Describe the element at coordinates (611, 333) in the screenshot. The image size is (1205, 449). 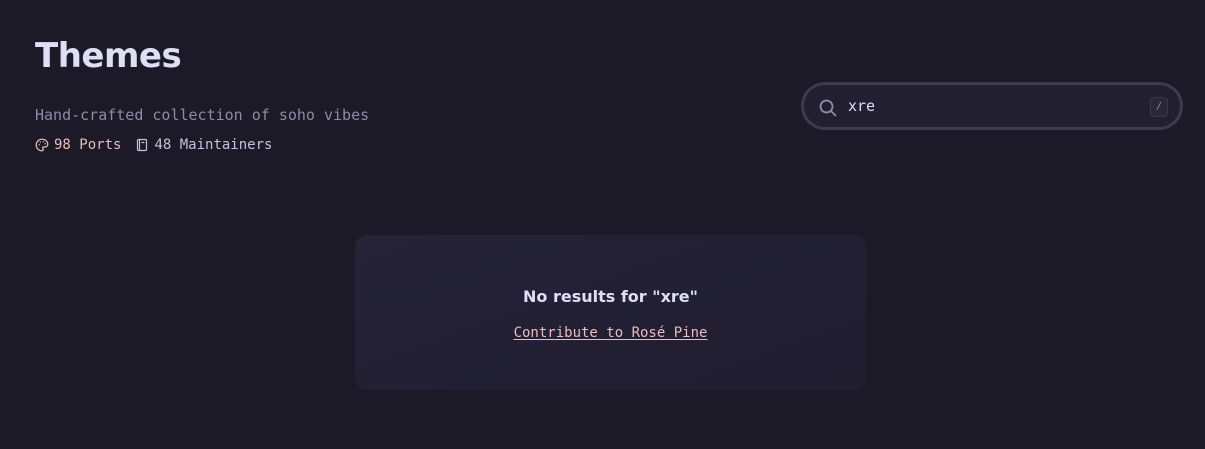
I see `contribute-link: Contribute to Rosé Pine` at that location.